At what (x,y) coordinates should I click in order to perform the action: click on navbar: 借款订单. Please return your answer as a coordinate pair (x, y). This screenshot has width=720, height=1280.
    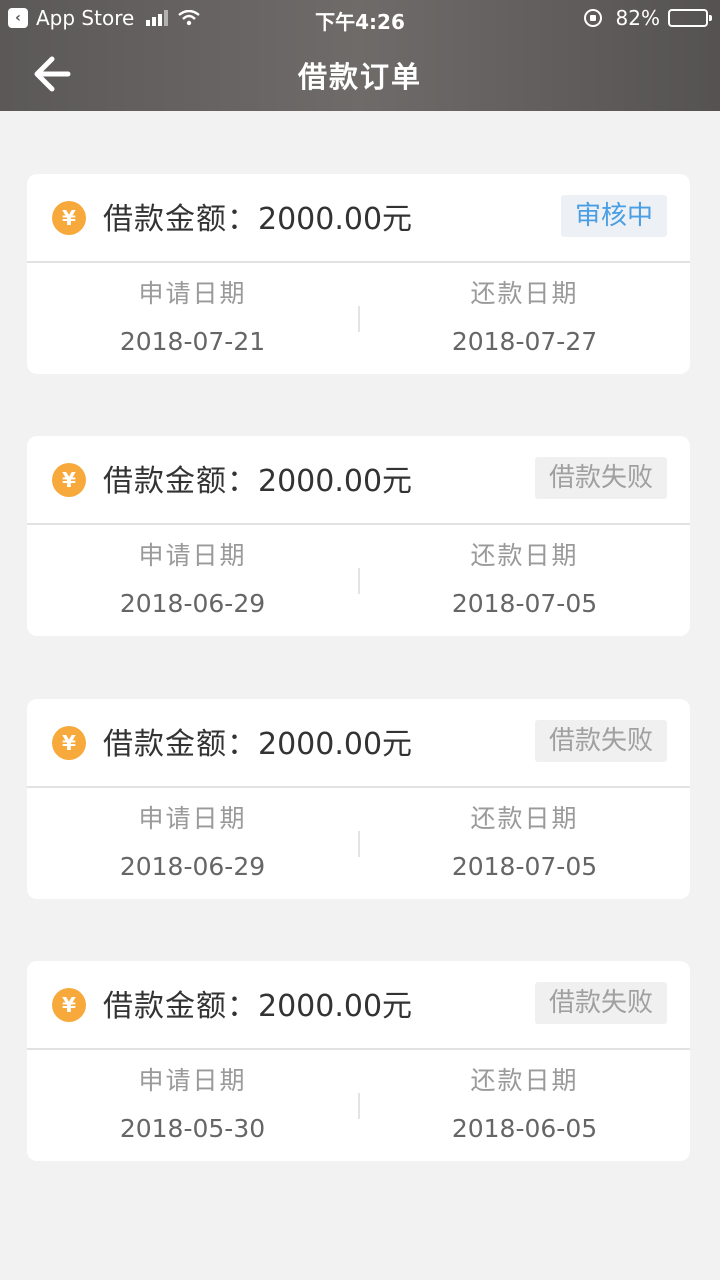
    Looking at the image, I should click on (360, 73).